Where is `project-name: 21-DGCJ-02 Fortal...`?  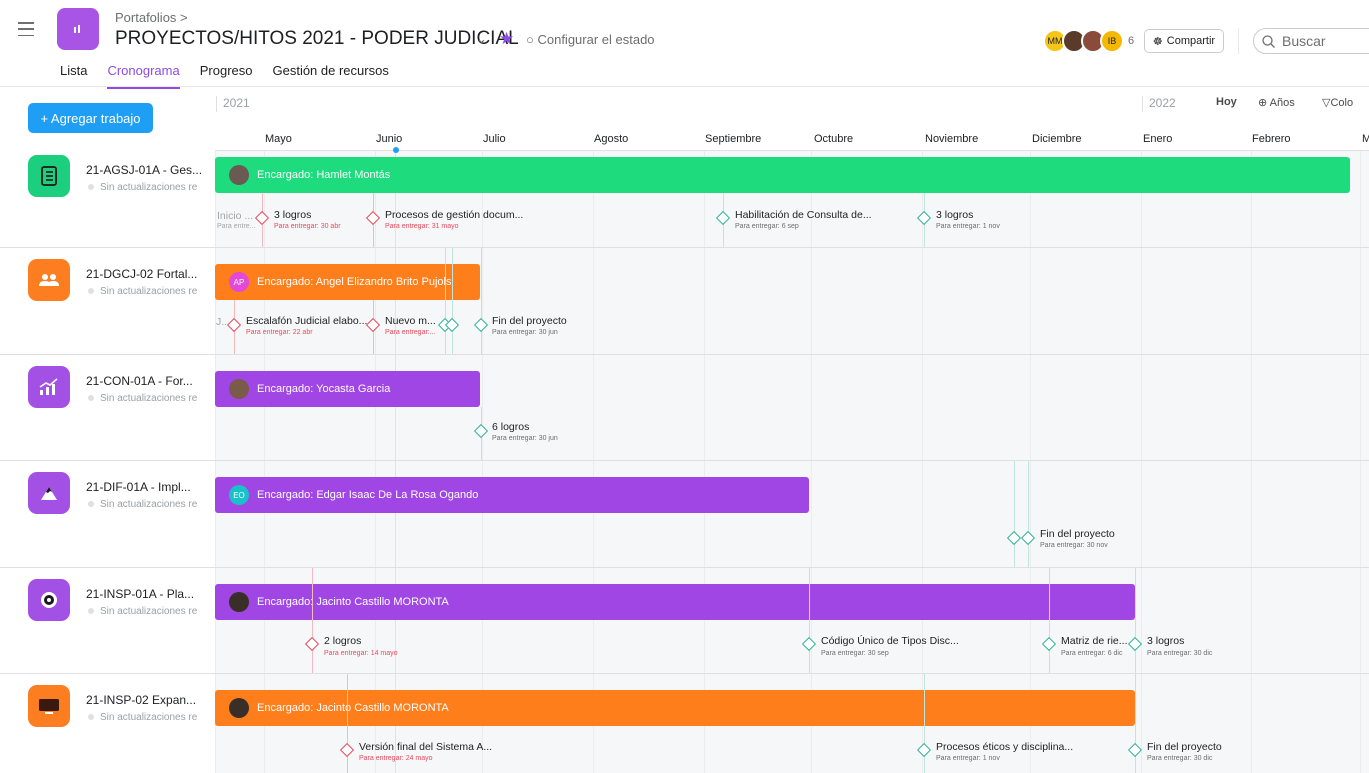
project-name: 21-DGCJ-02 Fortal... is located at coordinates (141, 274).